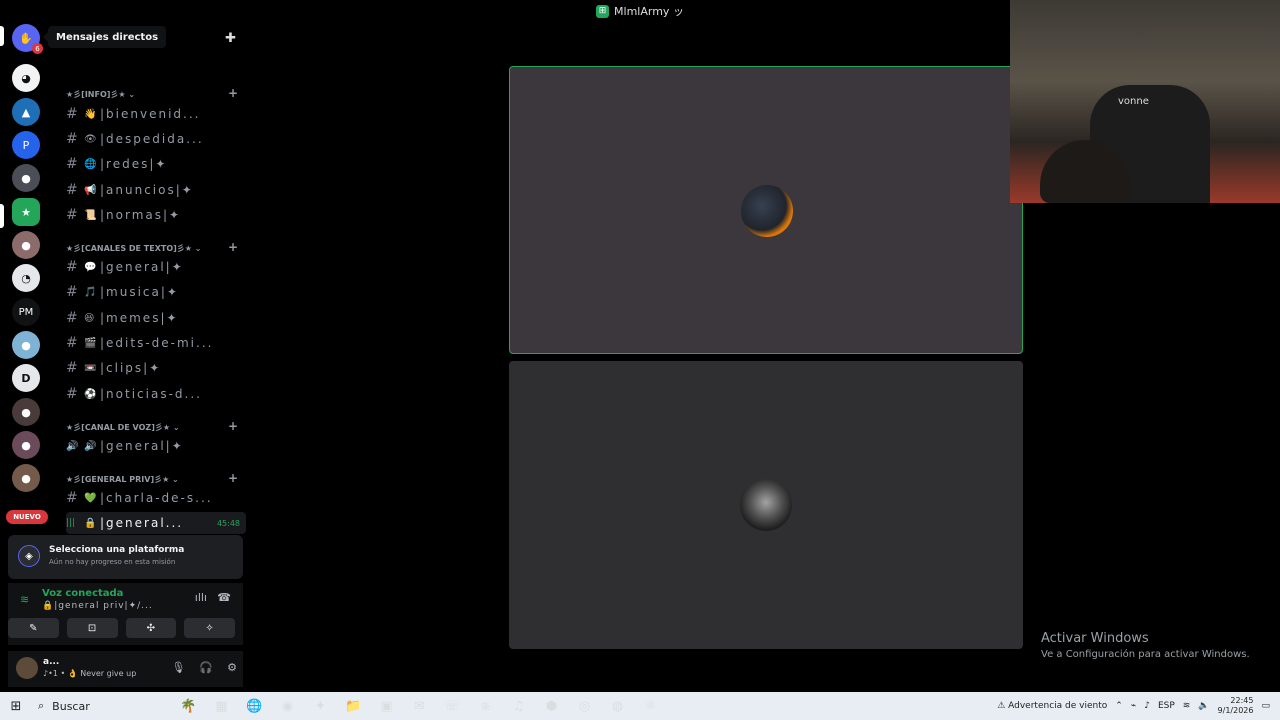 The width and height of the screenshot is (1280, 720). What do you see at coordinates (188, 706) in the screenshot?
I see `taskbar-app-game: 🌴` at bounding box center [188, 706].